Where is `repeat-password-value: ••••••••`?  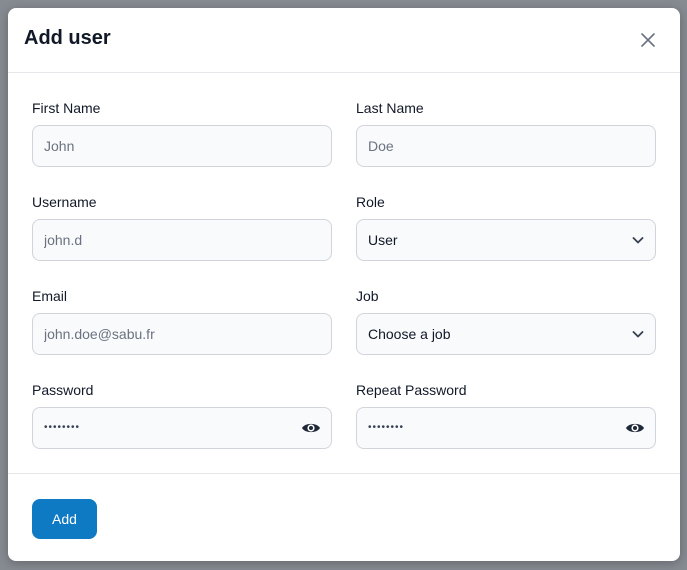
repeat-password-value: •••••••• is located at coordinates (386, 427).